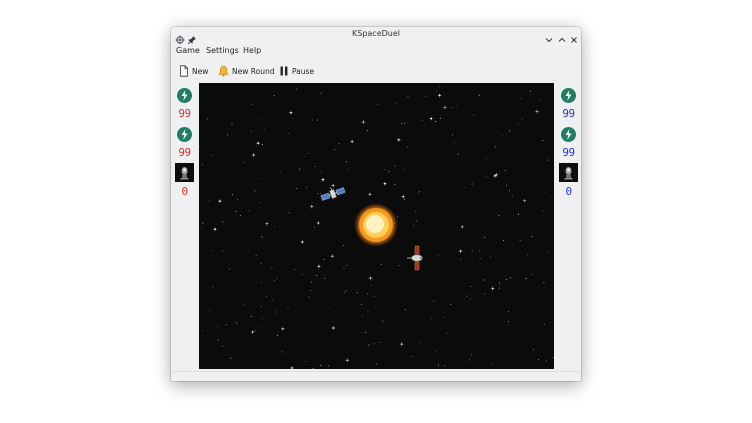 Image resolution: width=752 pixels, height=423 pixels. What do you see at coordinates (184, 71) in the screenshot?
I see `document-new-icon` at bounding box center [184, 71].